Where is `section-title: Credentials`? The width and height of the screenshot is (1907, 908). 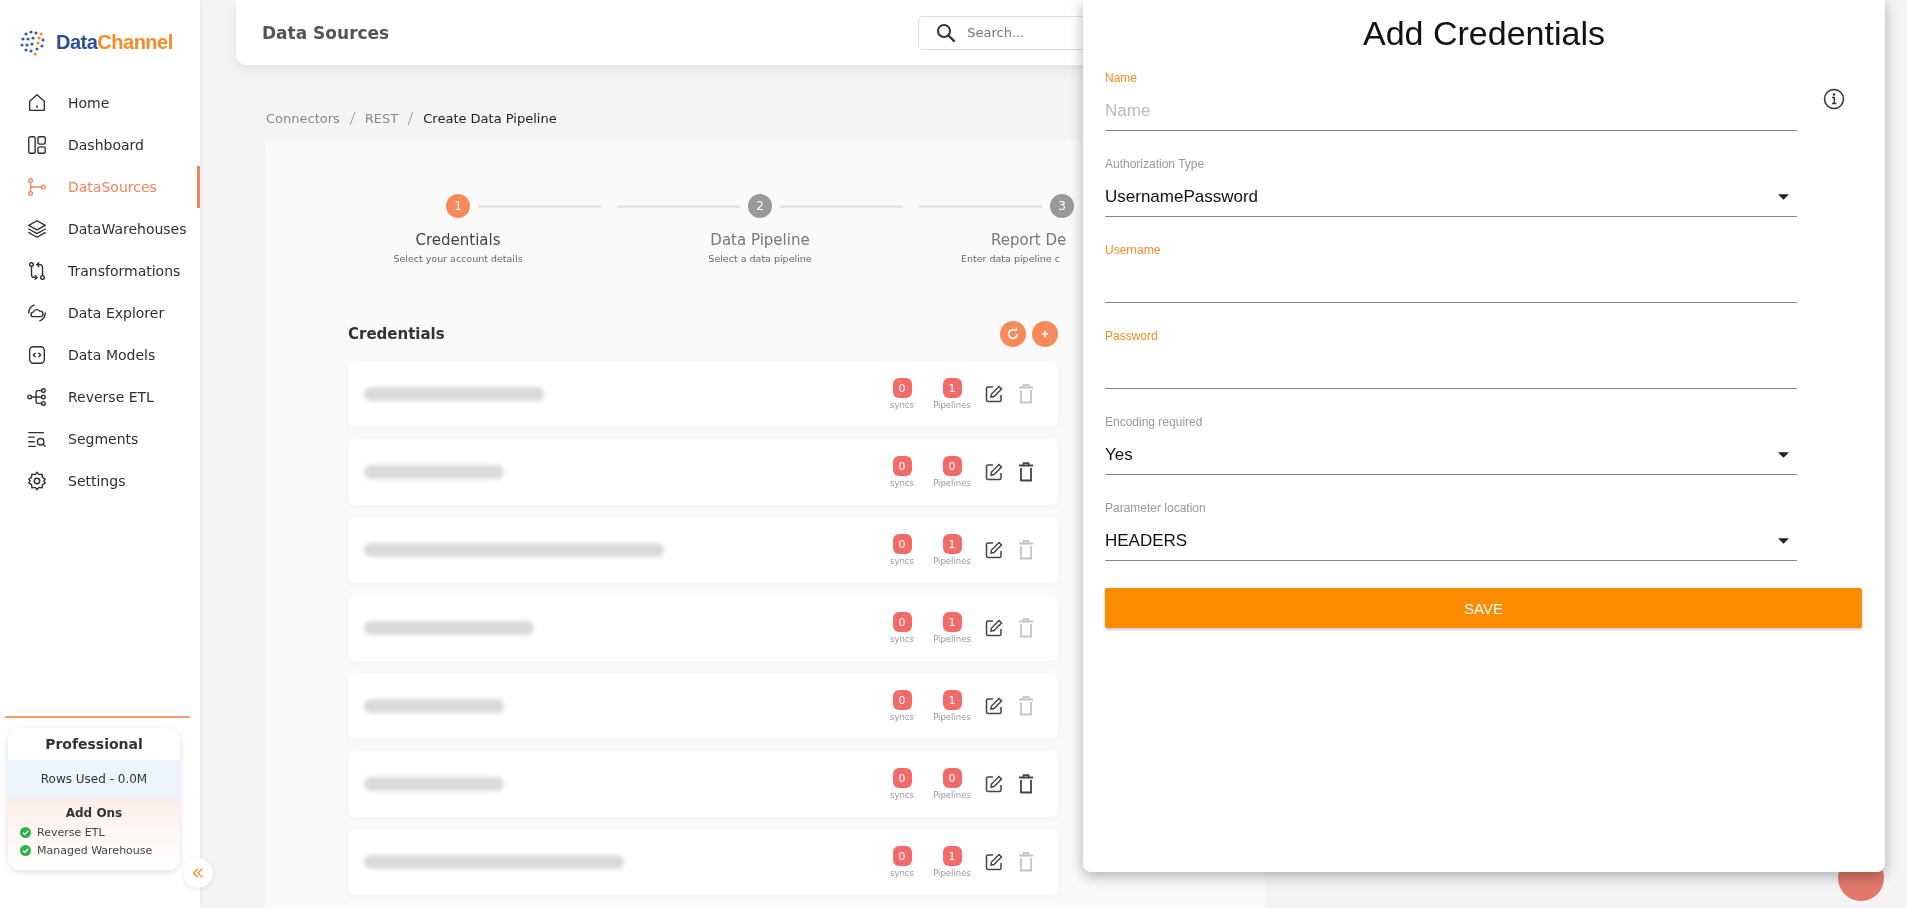
section-title: Credentials is located at coordinates (396, 334).